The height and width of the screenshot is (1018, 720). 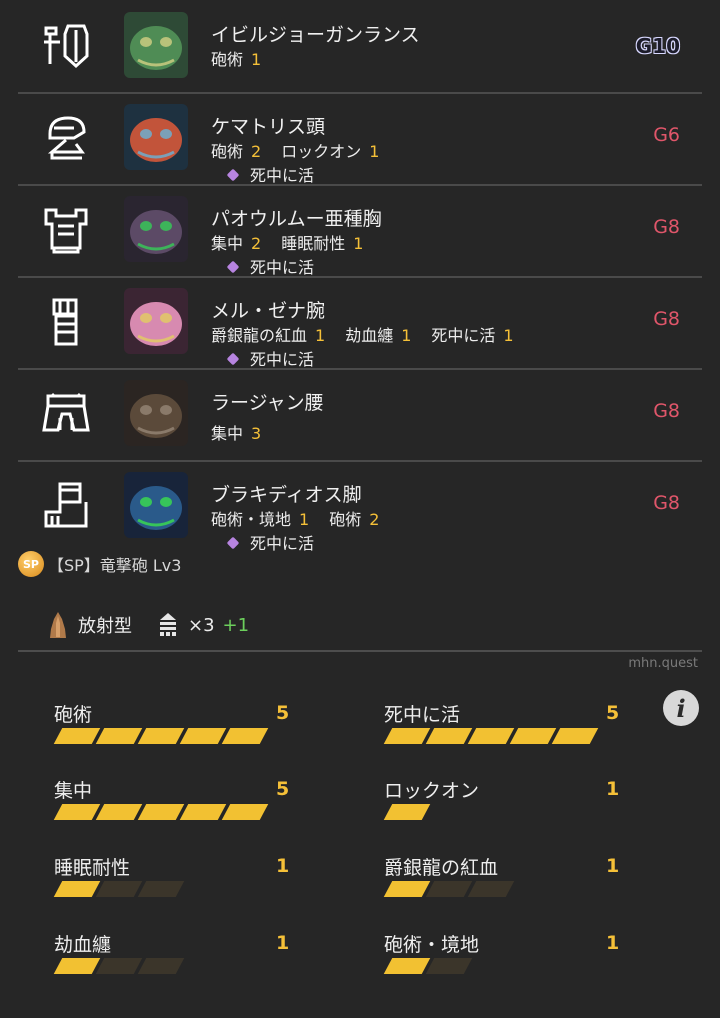 What do you see at coordinates (296, 219) in the screenshot?
I see `item-name: パオウルムー亜種胸` at bounding box center [296, 219].